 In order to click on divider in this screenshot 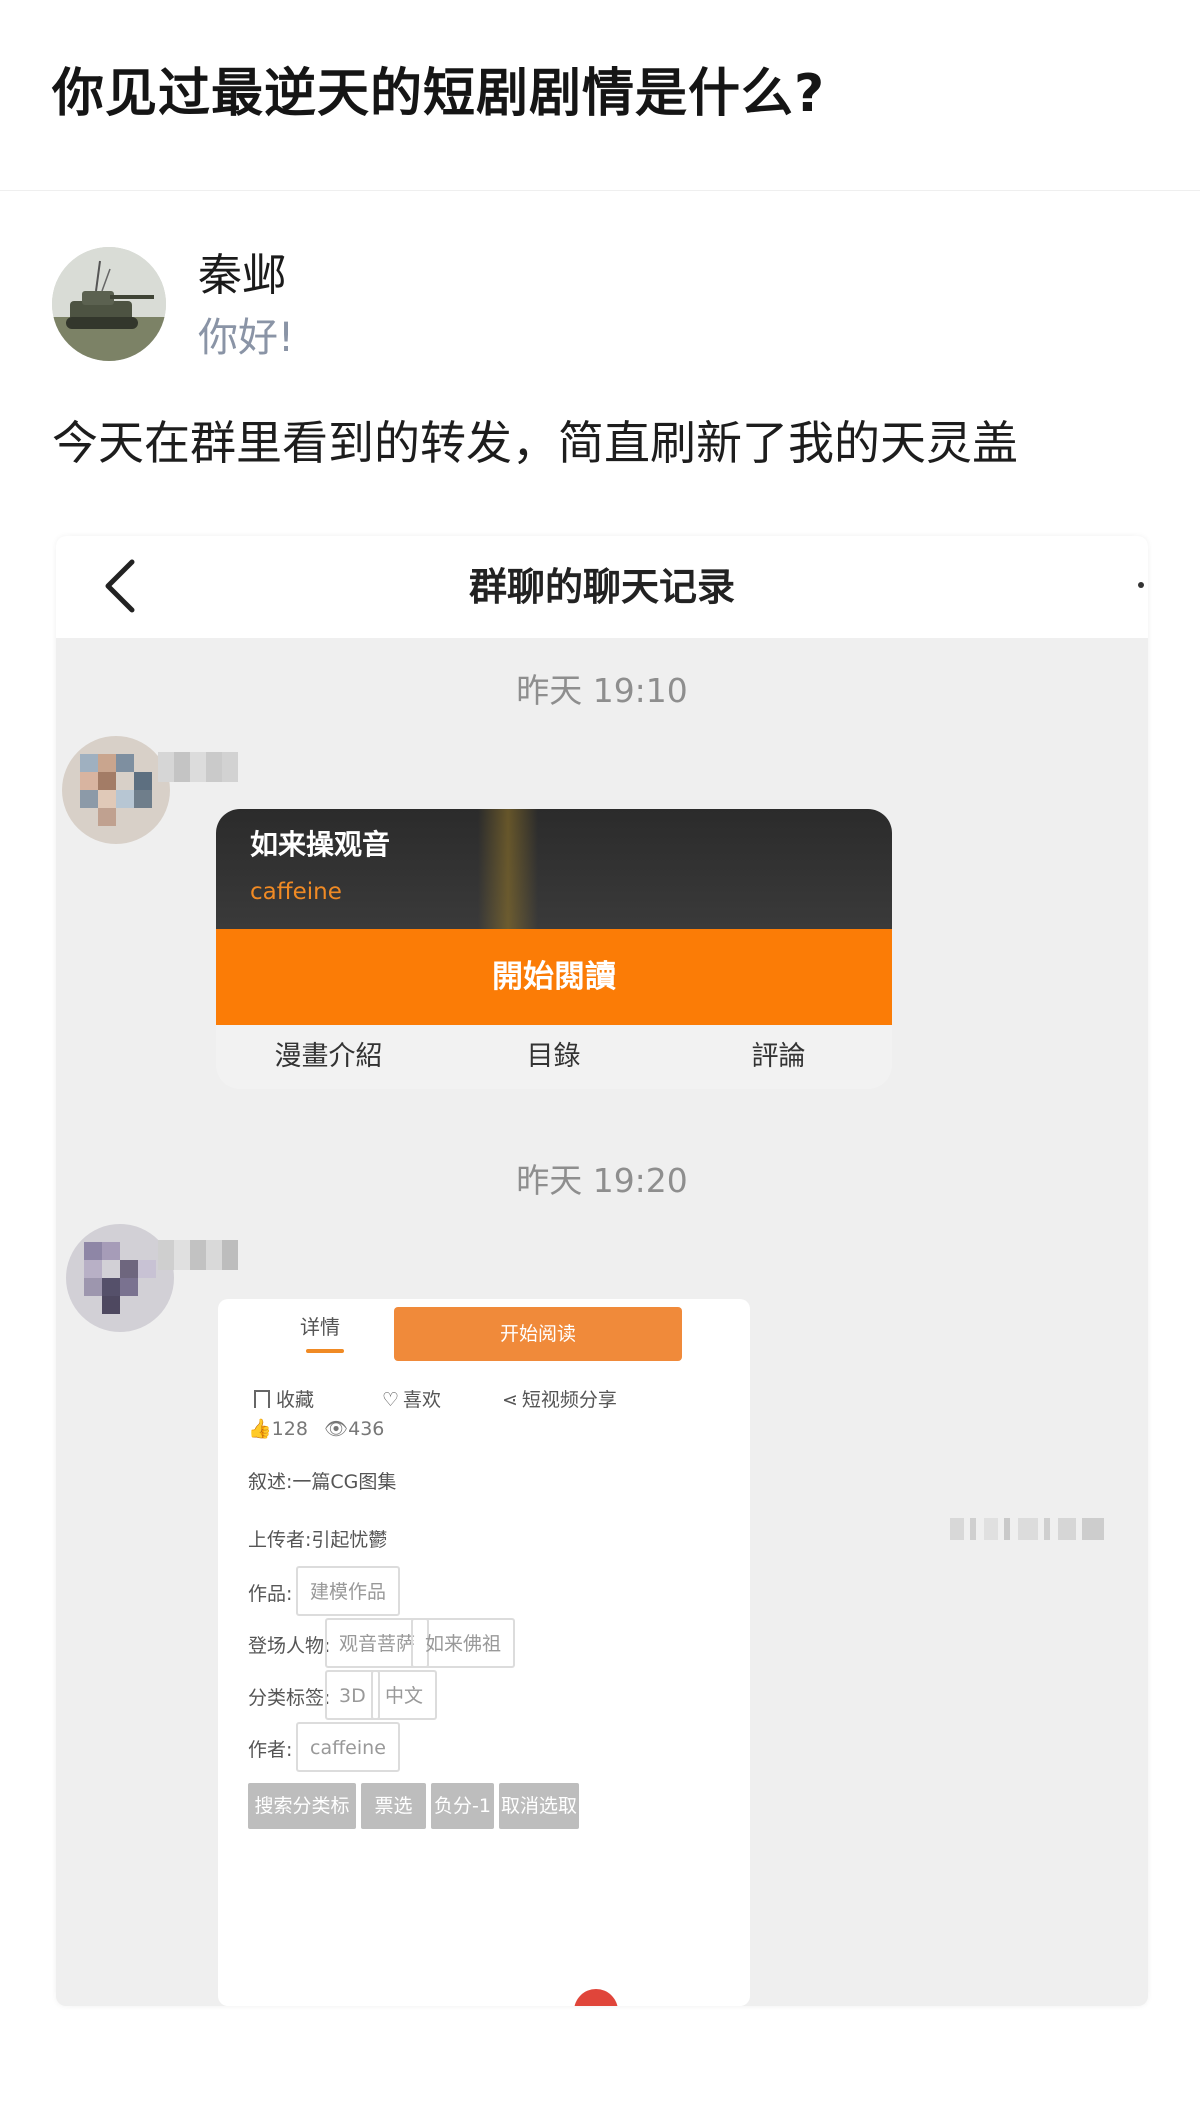, I will do `click(600, 190)`.